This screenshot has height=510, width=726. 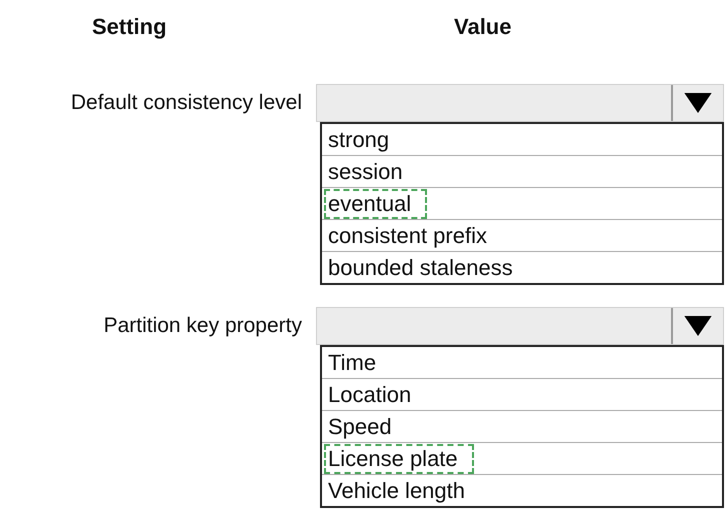 What do you see at coordinates (366, 427) in the screenshot?
I see `dropdown-option: Speed` at bounding box center [366, 427].